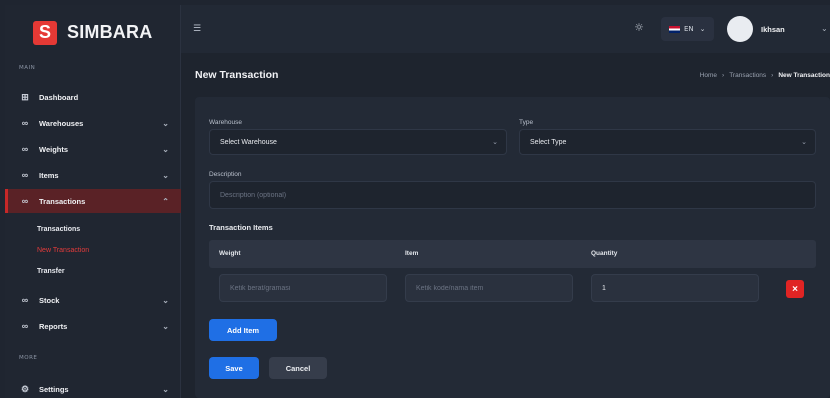  I want to click on sidebar-subitem-transfer: Transfer, so click(51, 271).